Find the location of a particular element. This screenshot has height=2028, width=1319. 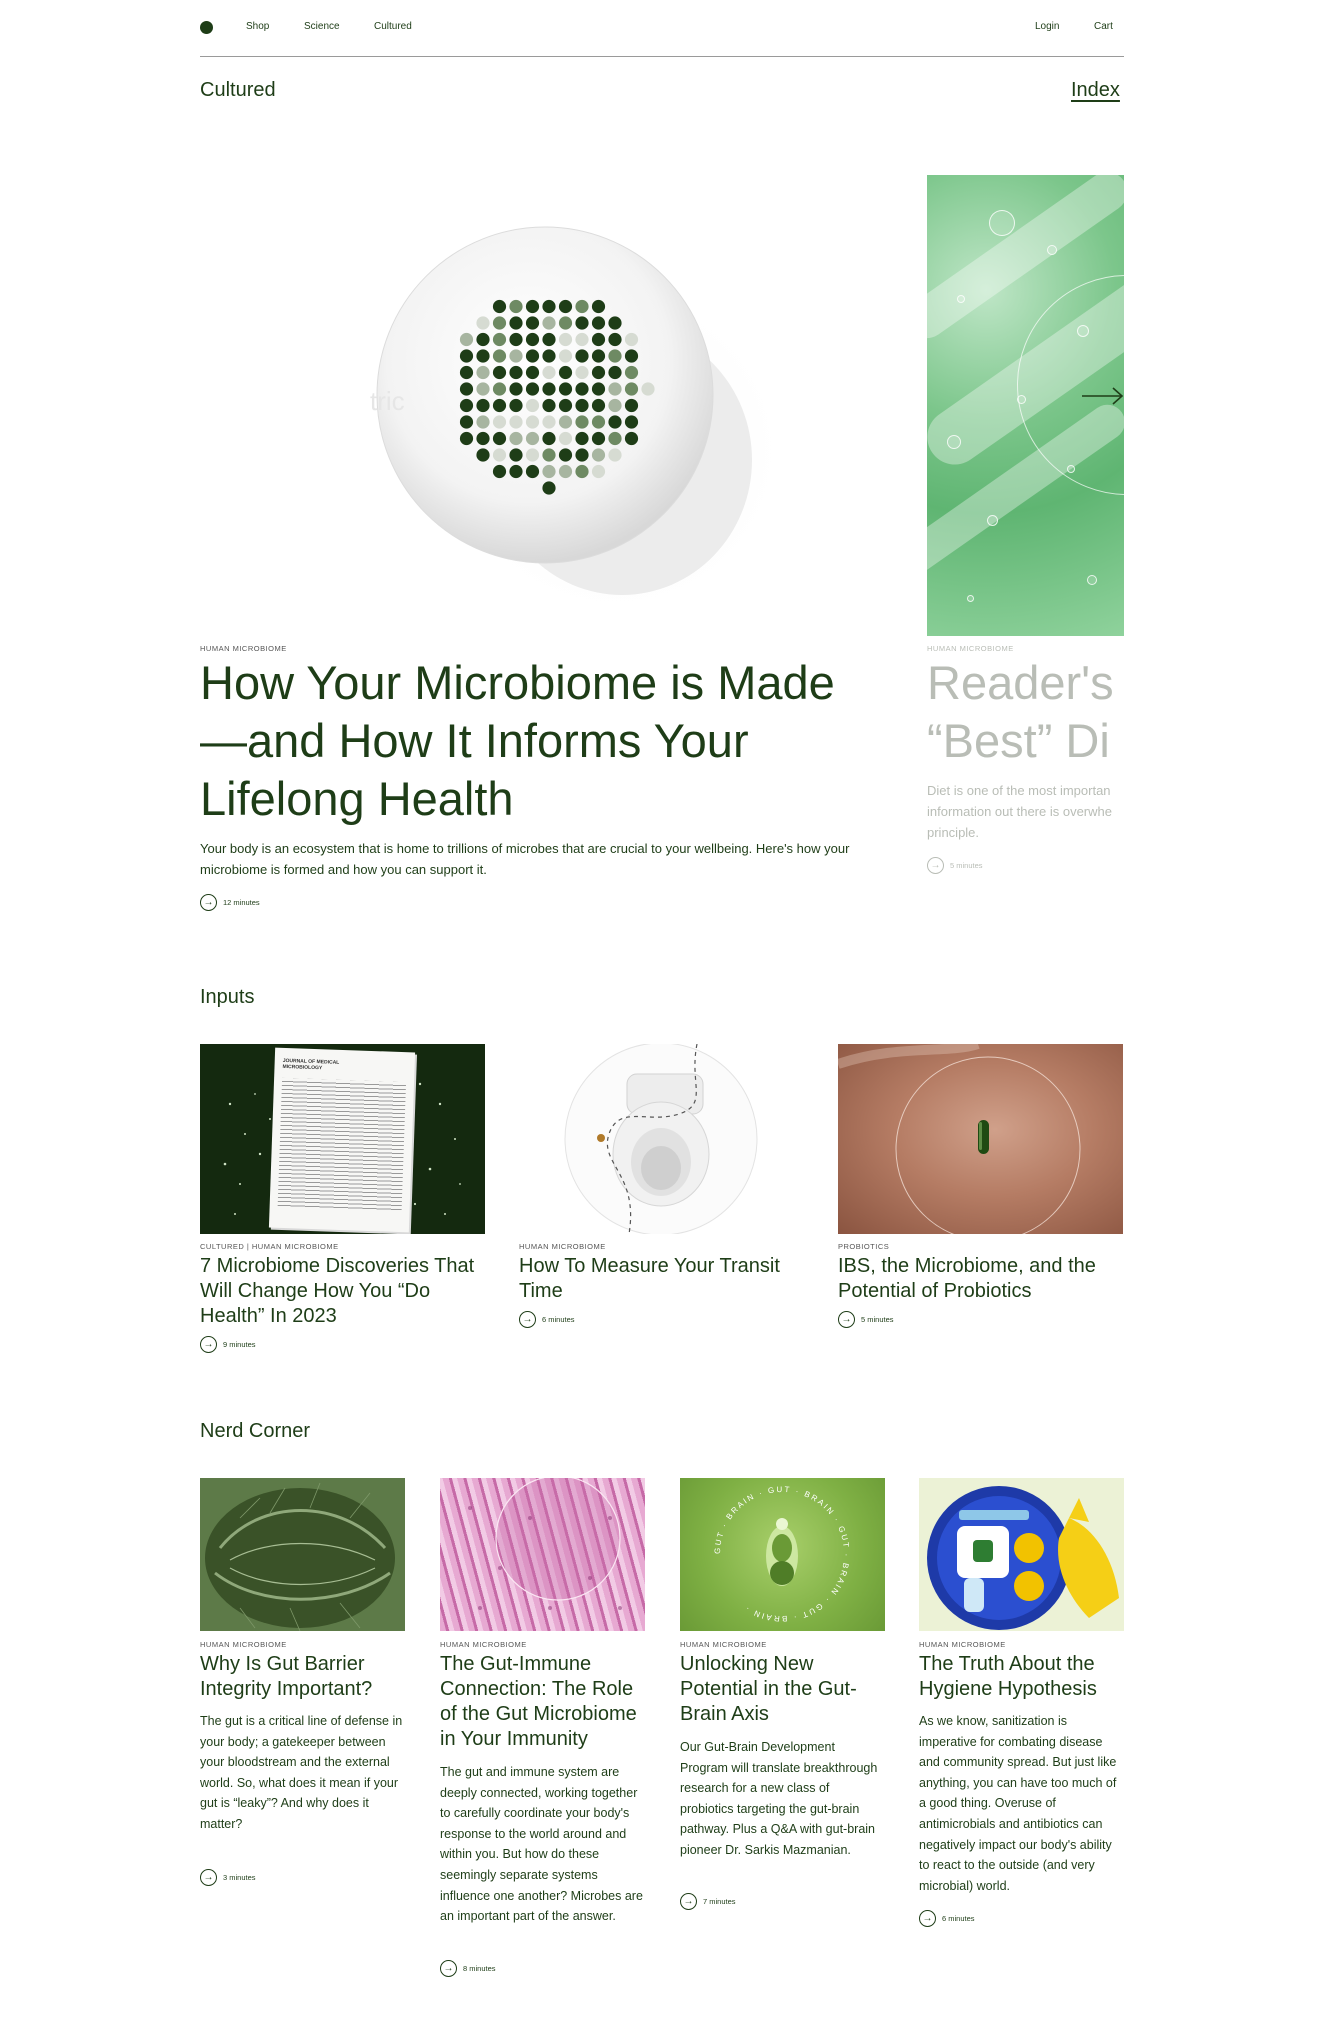

index-link: Index is located at coordinates (1095, 90).